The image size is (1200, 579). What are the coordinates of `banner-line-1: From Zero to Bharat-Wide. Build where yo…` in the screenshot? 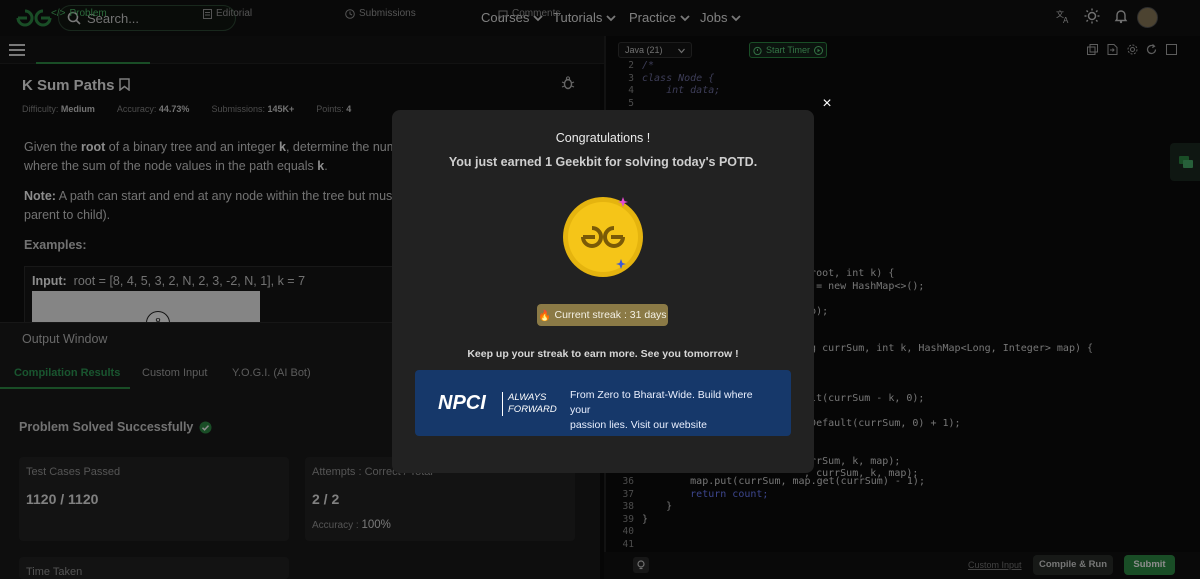 It's located at (661, 402).